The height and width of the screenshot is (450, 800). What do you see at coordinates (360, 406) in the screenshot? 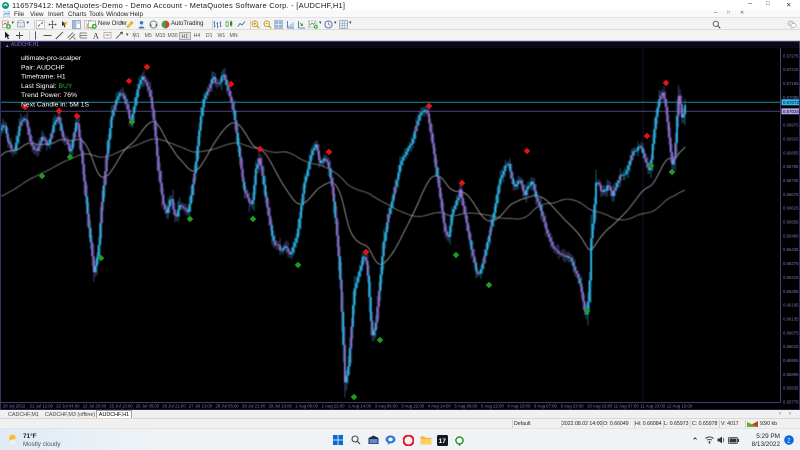
I see `svg-text: 2 Aug 14:00` at bounding box center [360, 406].